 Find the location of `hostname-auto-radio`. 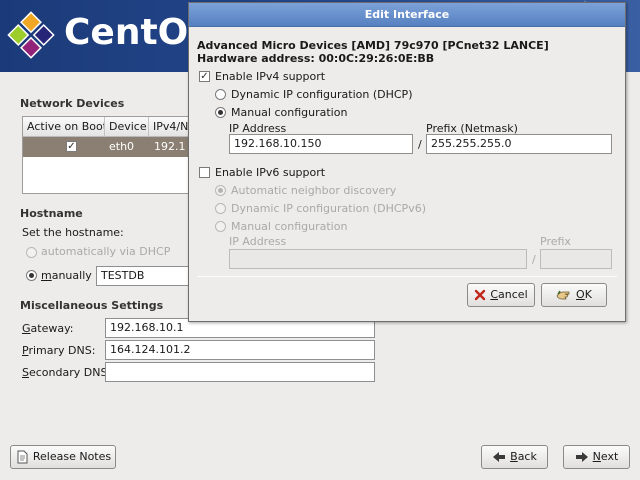

hostname-auto-radio is located at coordinates (31, 252).